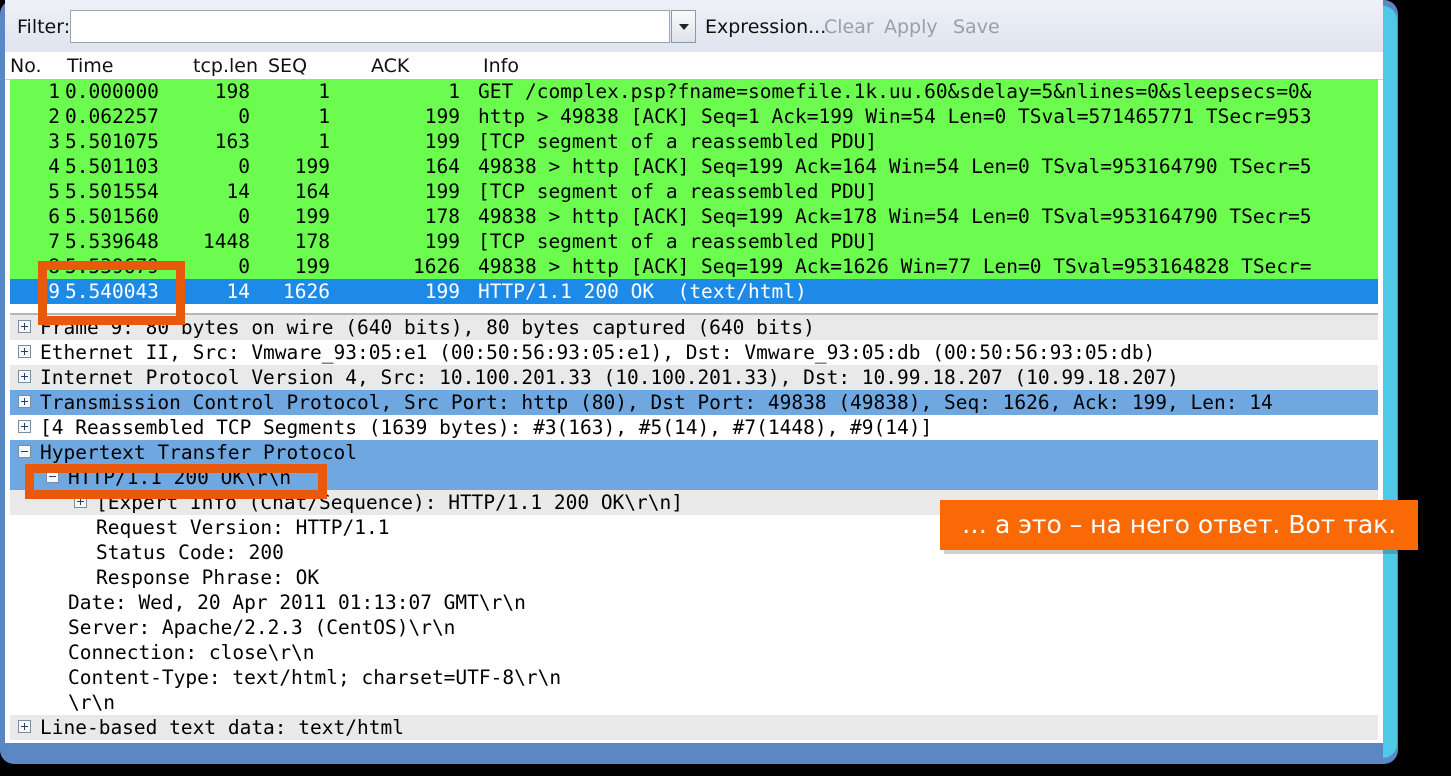 The width and height of the screenshot is (1451, 776). Describe the element at coordinates (694, 66) in the screenshot. I see `packet-list-header: No. Time tcp.len SEQ ACK Info` at that location.